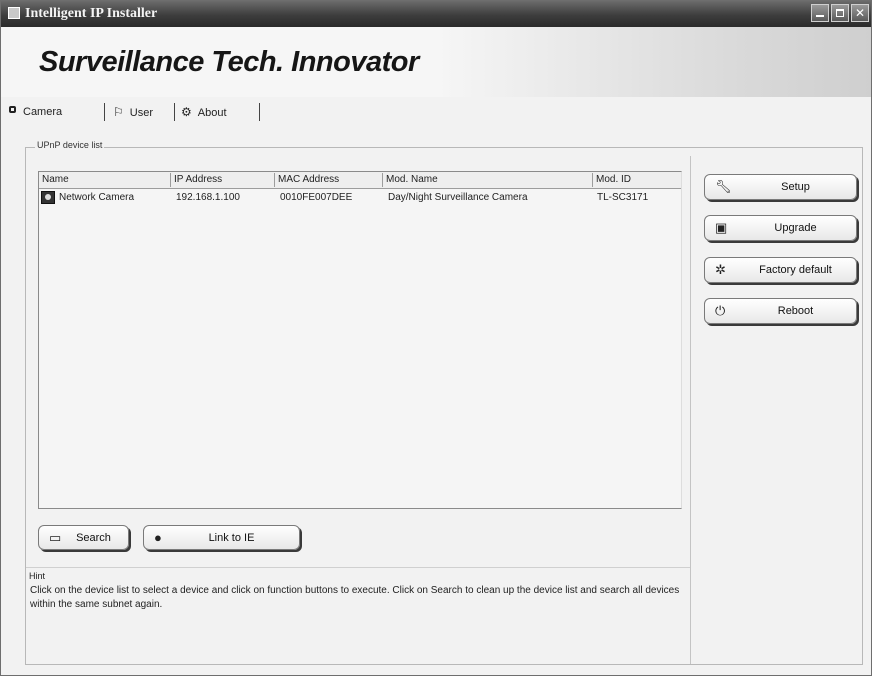 The image size is (872, 676). I want to click on tab-camera-label: Camera, so click(43, 112).